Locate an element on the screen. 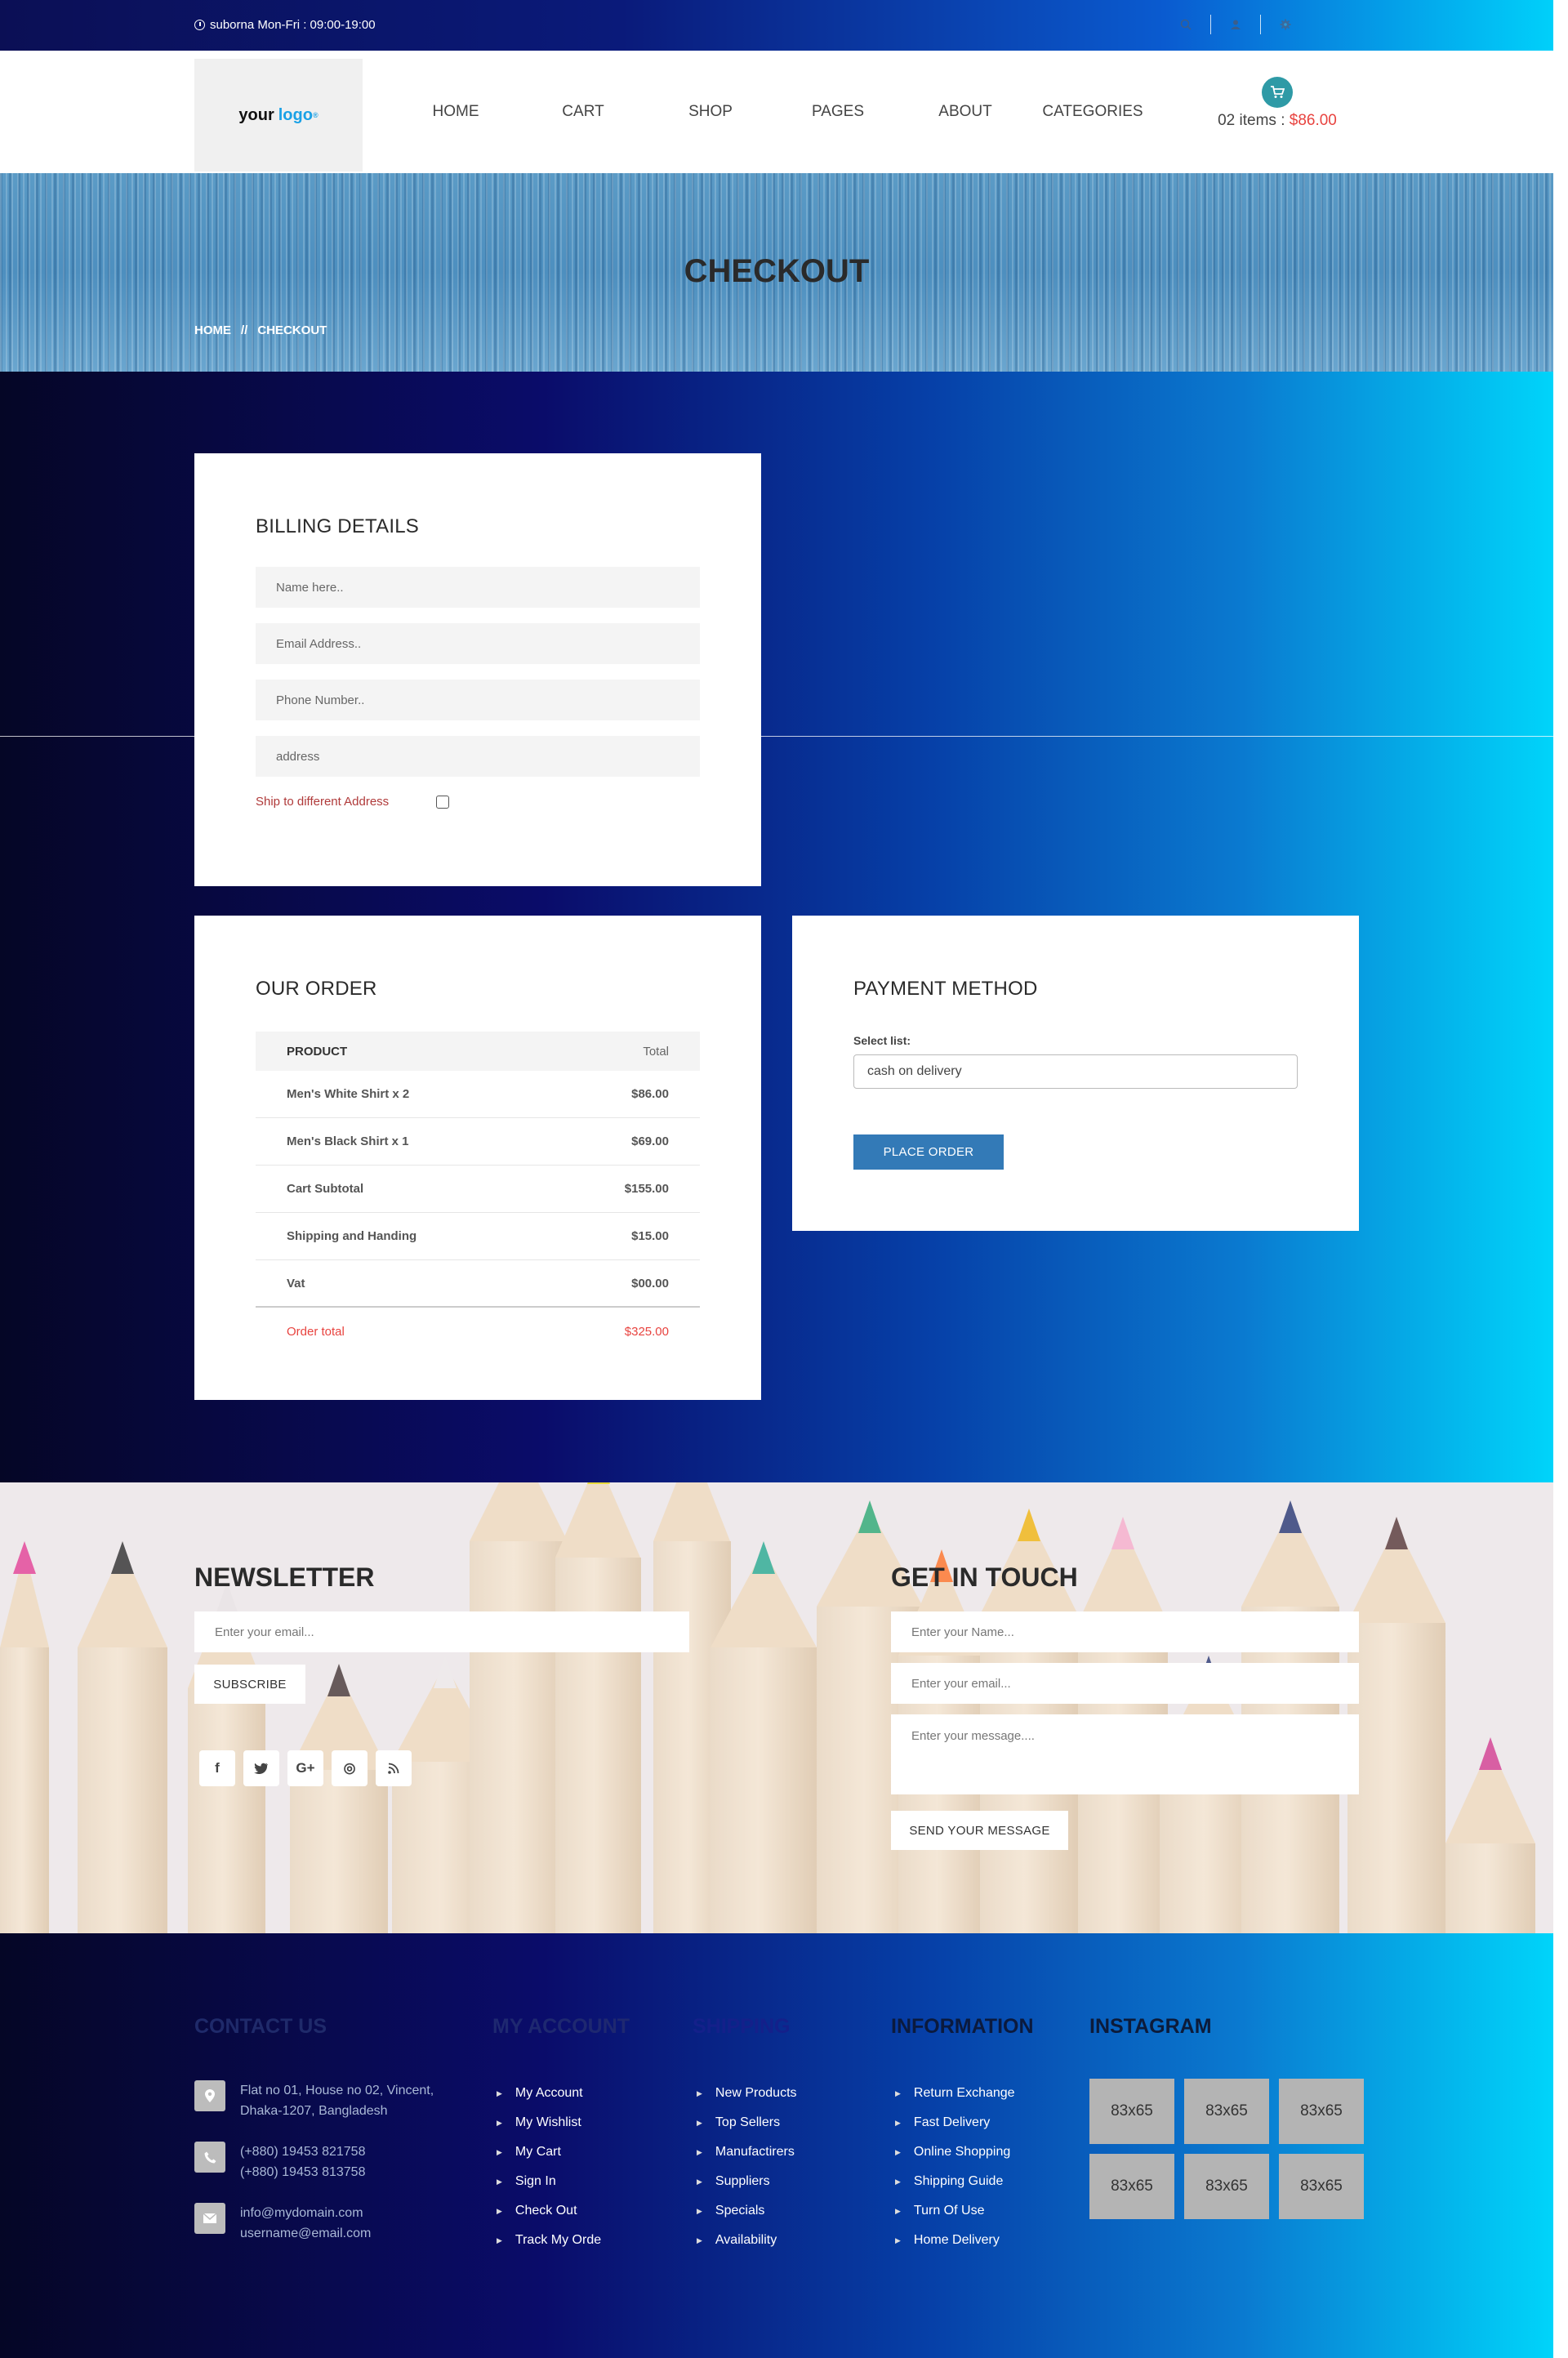  shipping-title: SHIPPING is located at coordinates (742, 2026).